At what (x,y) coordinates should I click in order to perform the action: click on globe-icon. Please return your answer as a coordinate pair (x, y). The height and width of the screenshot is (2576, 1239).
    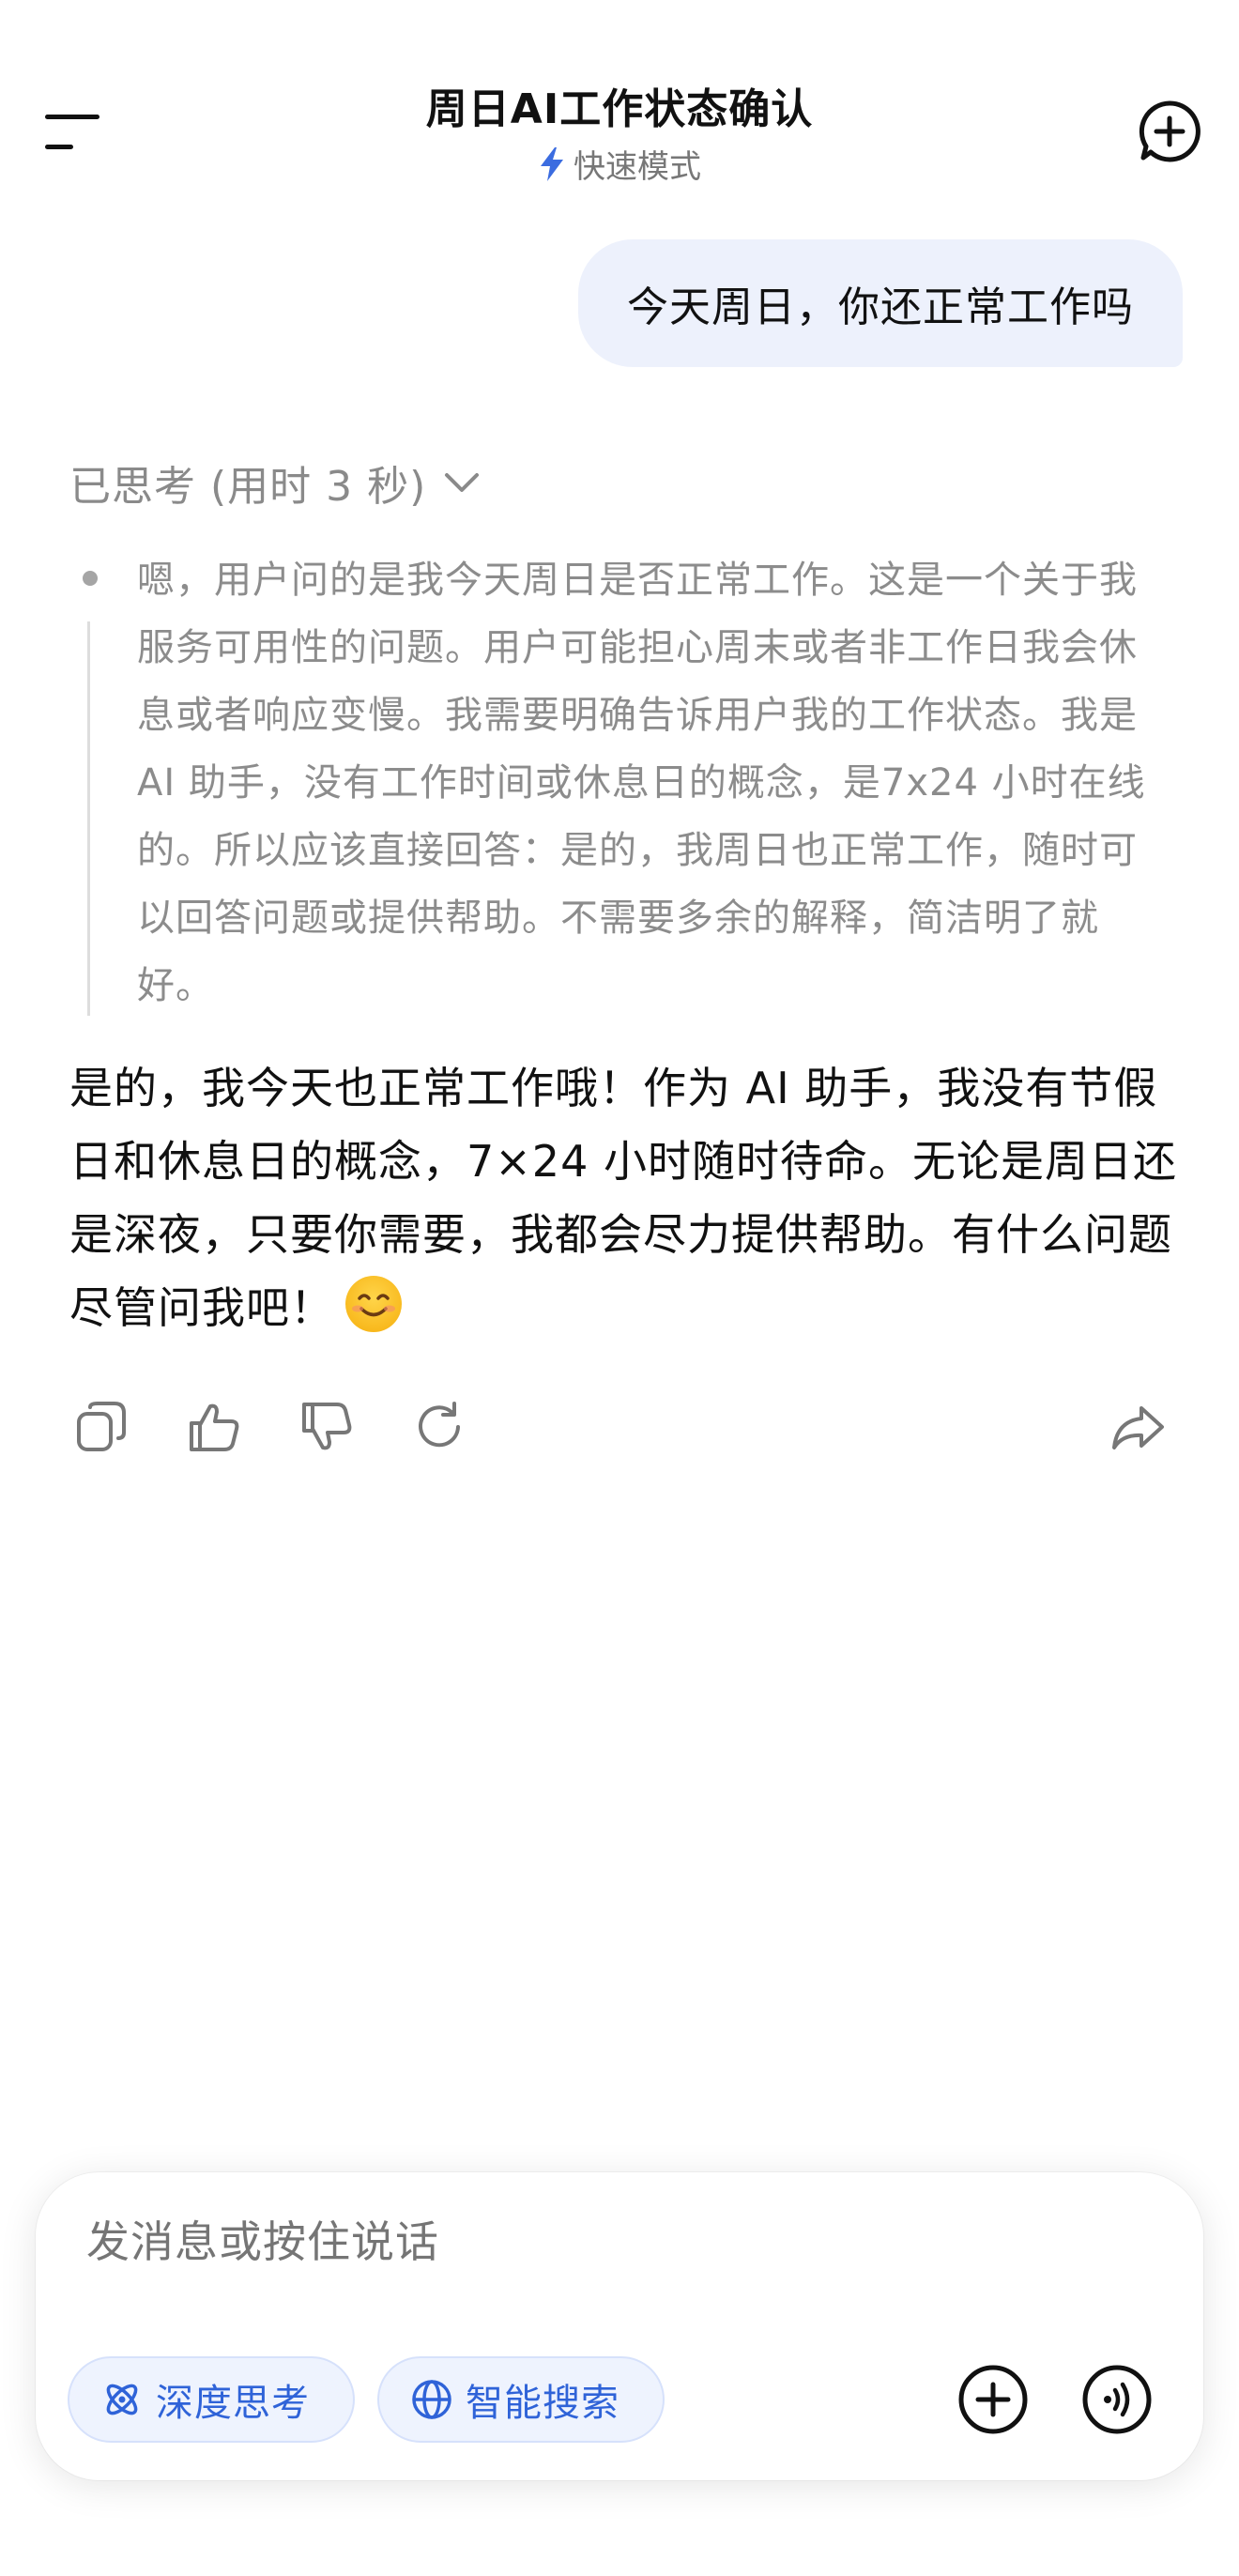
    Looking at the image, I should click on (431, 2400).